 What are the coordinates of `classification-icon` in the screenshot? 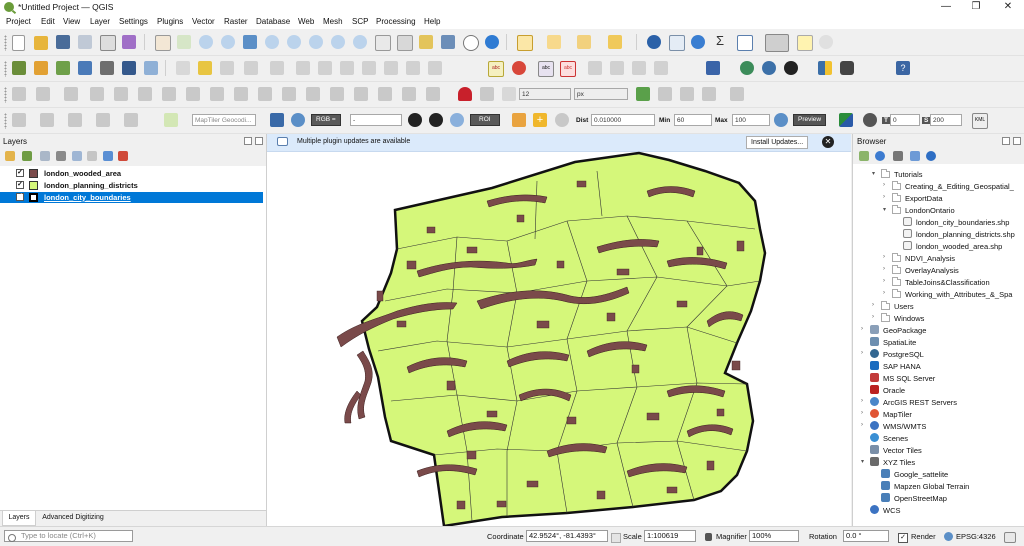 It's located at (846, 120).